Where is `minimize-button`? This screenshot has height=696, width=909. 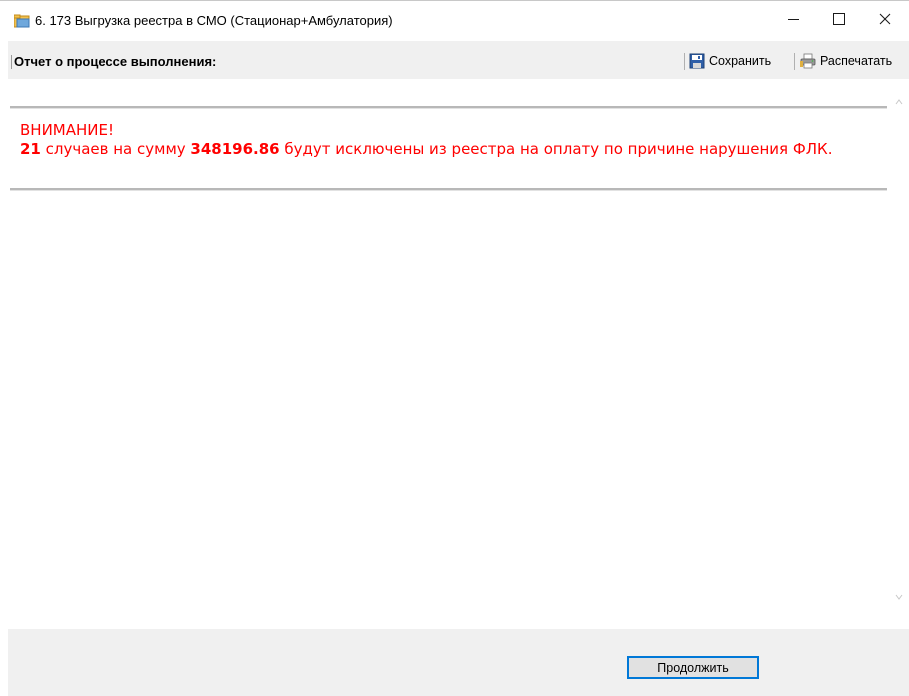 minimize-button is located at coordinates (793, 19).